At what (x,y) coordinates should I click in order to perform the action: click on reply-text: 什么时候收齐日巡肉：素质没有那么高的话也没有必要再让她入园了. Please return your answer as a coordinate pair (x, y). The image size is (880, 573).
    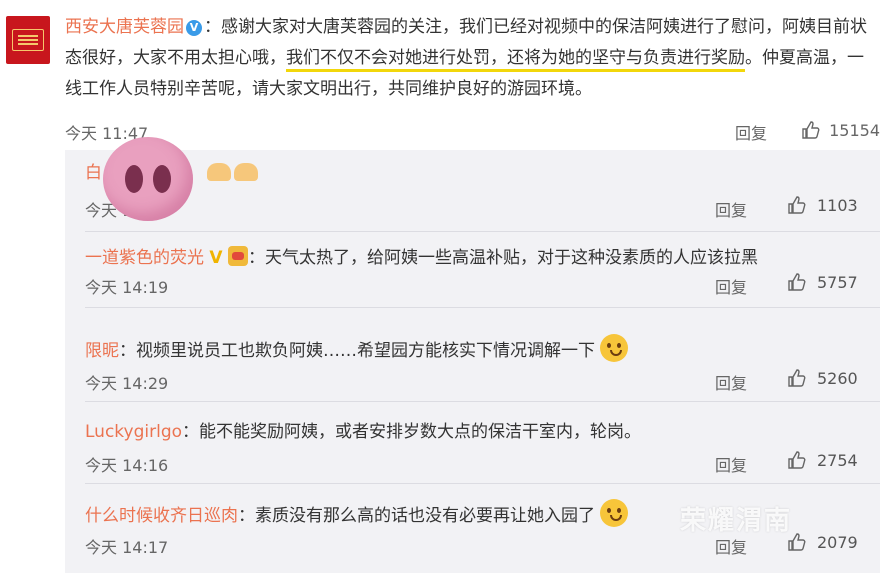
    Looking at the image, I should click on (357, 513).